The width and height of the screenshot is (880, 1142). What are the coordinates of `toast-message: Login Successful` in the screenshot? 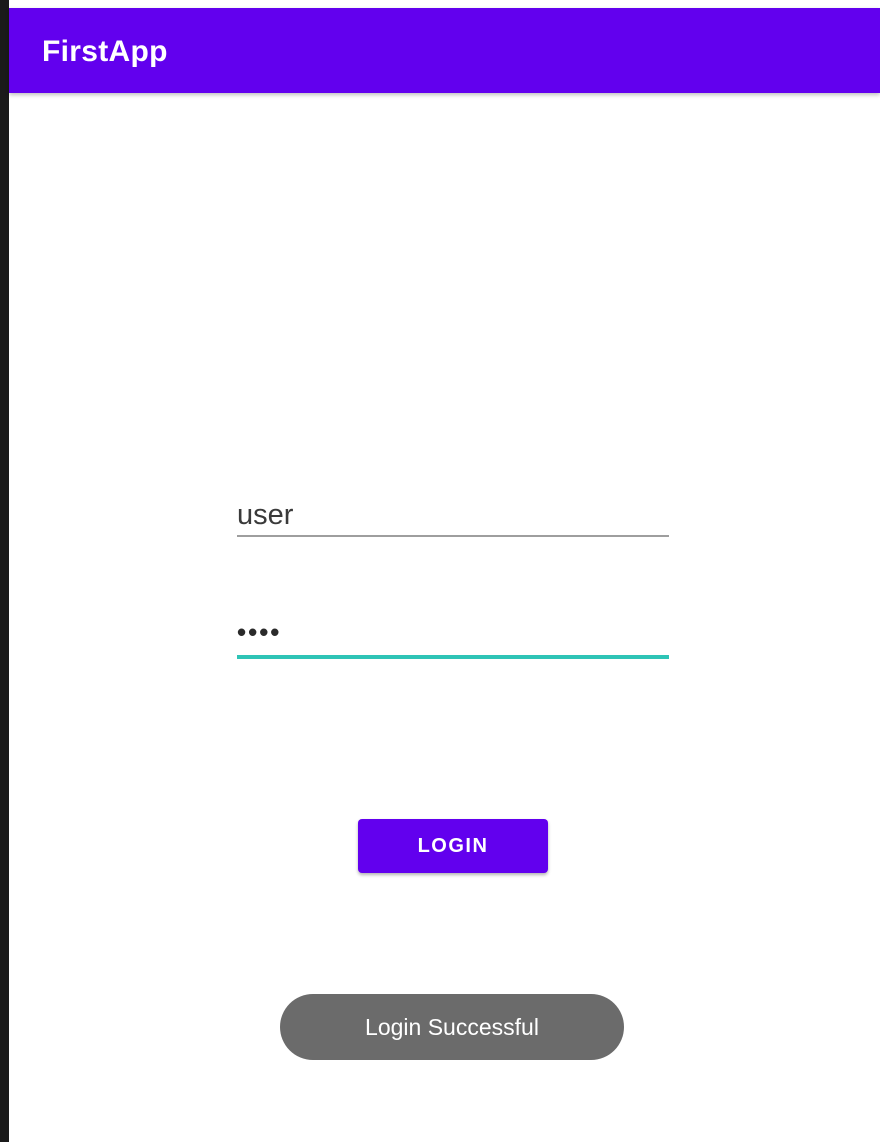 It's located at (452, 1027).